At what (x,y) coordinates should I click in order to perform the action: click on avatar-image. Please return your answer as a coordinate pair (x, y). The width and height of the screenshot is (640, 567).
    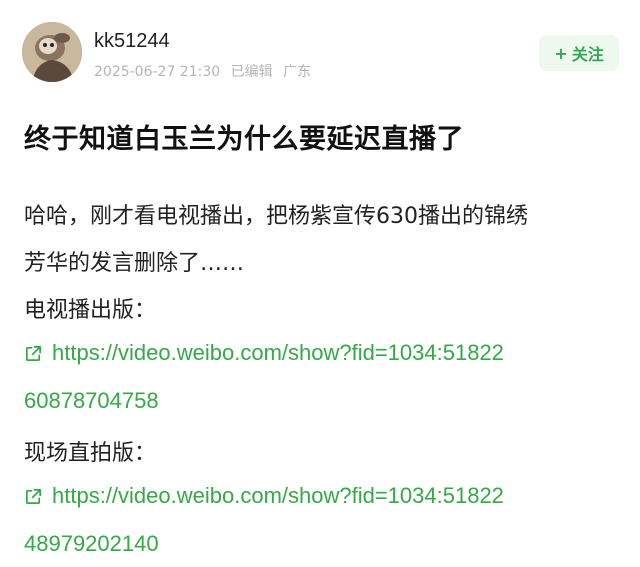
    Looking at the image, I should click on (52, 52).